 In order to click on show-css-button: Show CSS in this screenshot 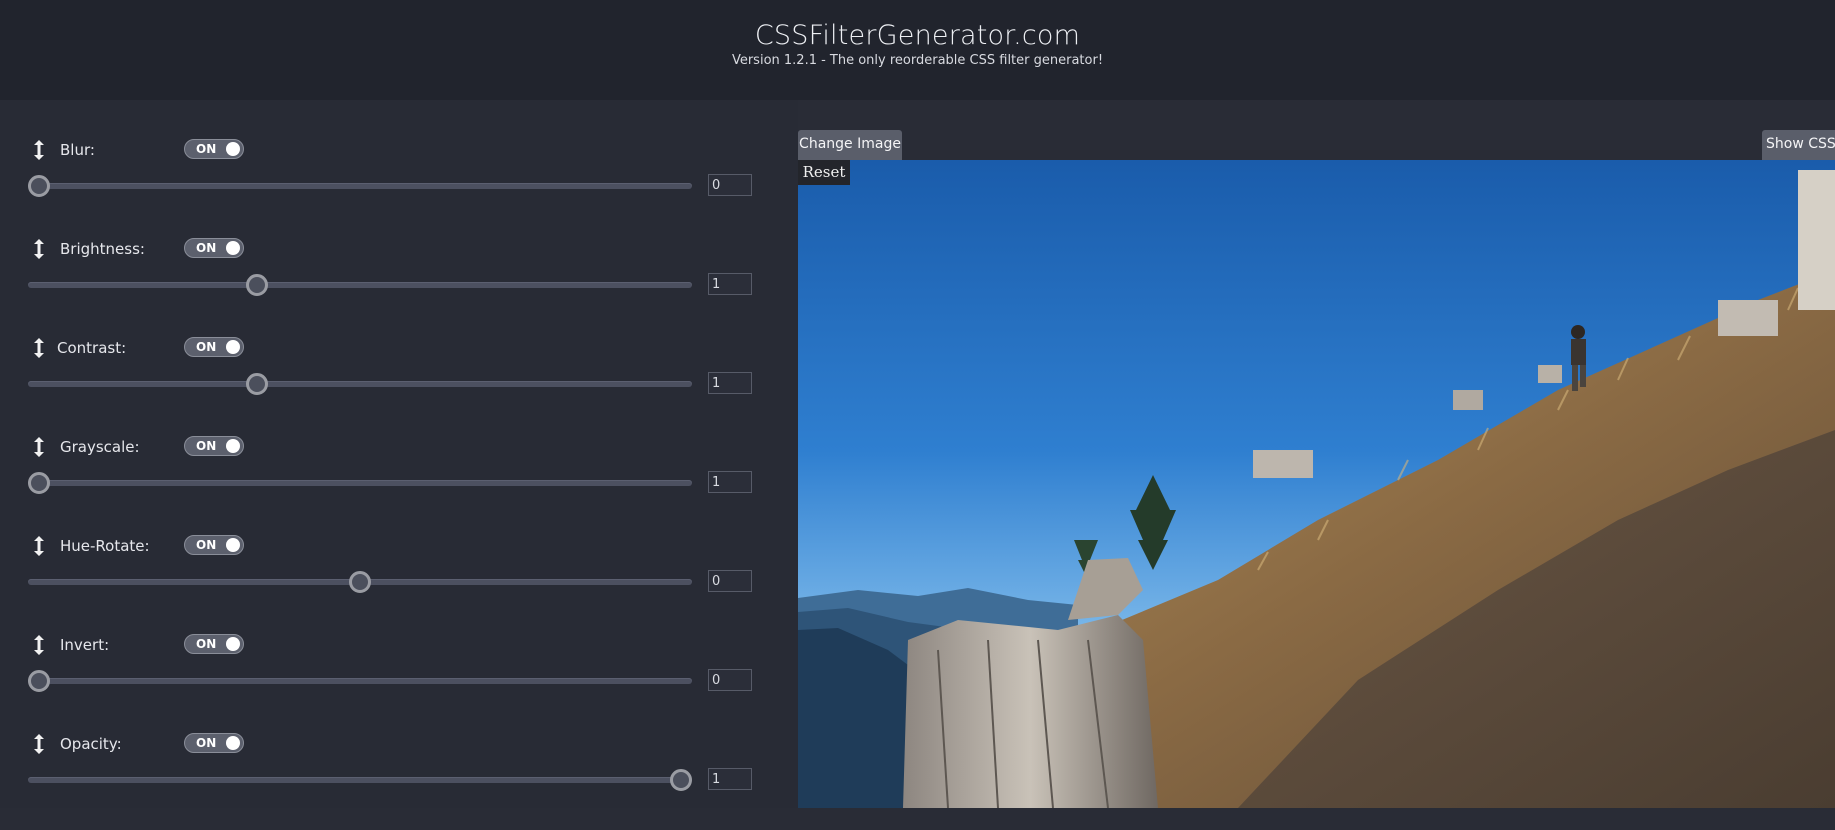, I will do `click(1798, 145)`.